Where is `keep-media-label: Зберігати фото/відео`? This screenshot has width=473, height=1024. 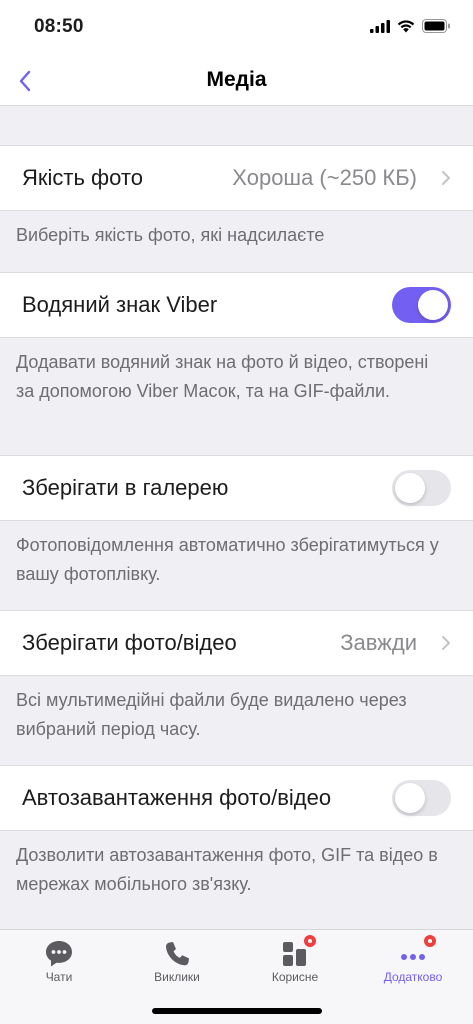
keep-media-label: Зберігати фото/відео is located at coordinates (129, 642).